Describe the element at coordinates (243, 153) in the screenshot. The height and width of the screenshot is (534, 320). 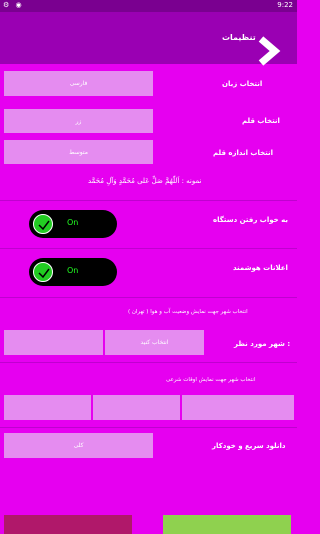
I see `font-size-label: انتخاب اندازه قلم` at that location.